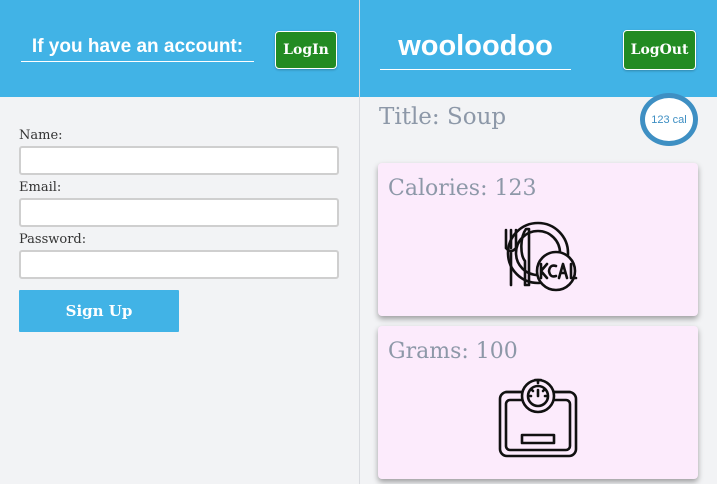 The height and width of the screenshot is (484, 717). Describe the element at coordinates (443, 117) in the screenshot. I see `recipe-title: Title: Soup` at that location.